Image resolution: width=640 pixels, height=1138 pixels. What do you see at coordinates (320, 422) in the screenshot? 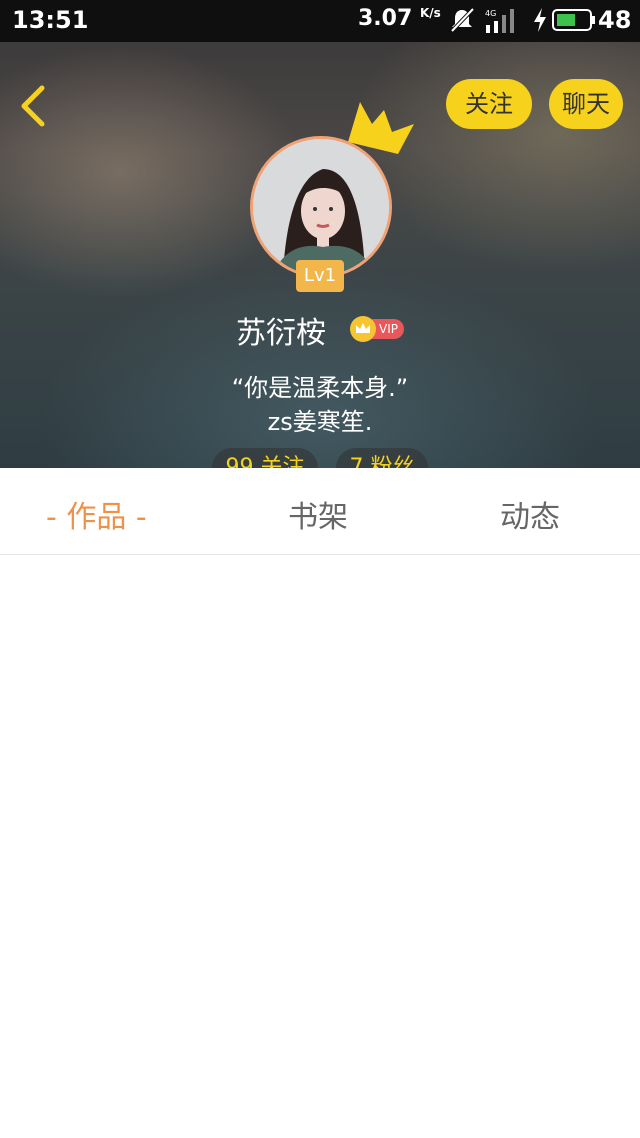
I see `bio-line-2: zs姜寒笙.` at bounding box center [320, 422].